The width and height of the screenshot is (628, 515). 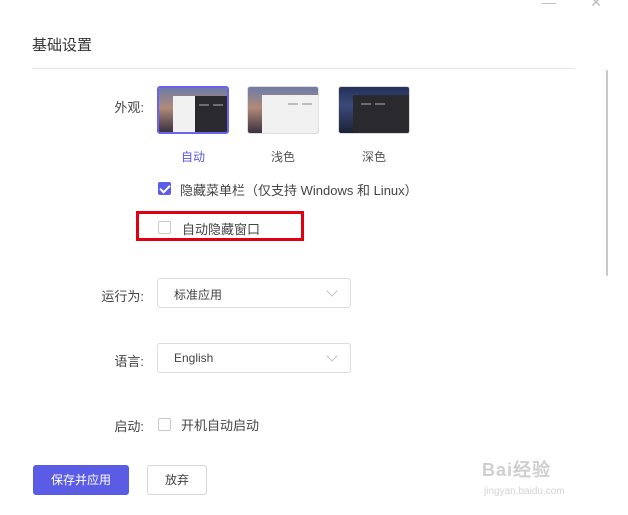 I want to click on language-value: English, so click(x=194, y=358).